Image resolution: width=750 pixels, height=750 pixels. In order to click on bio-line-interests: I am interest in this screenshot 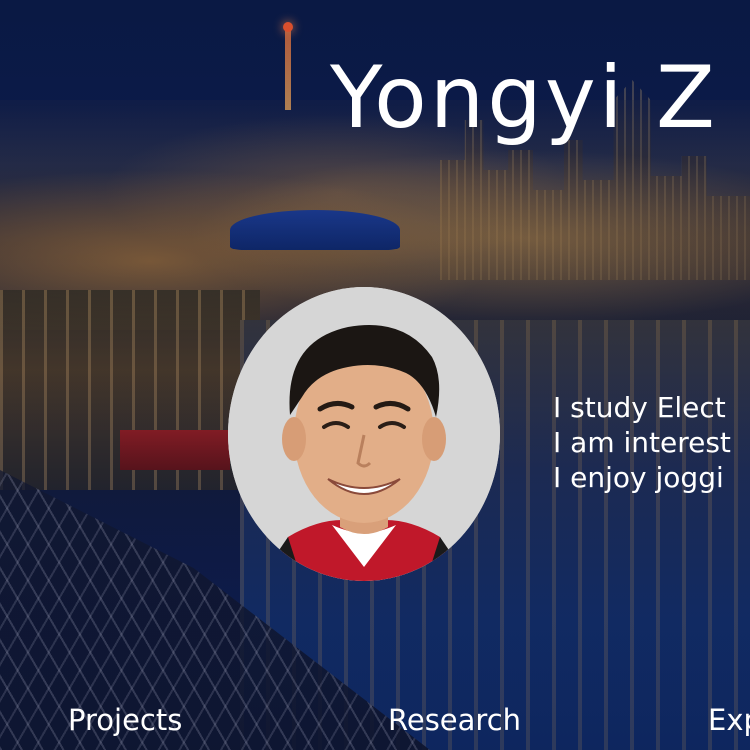, I will do `click(642, 442)`.